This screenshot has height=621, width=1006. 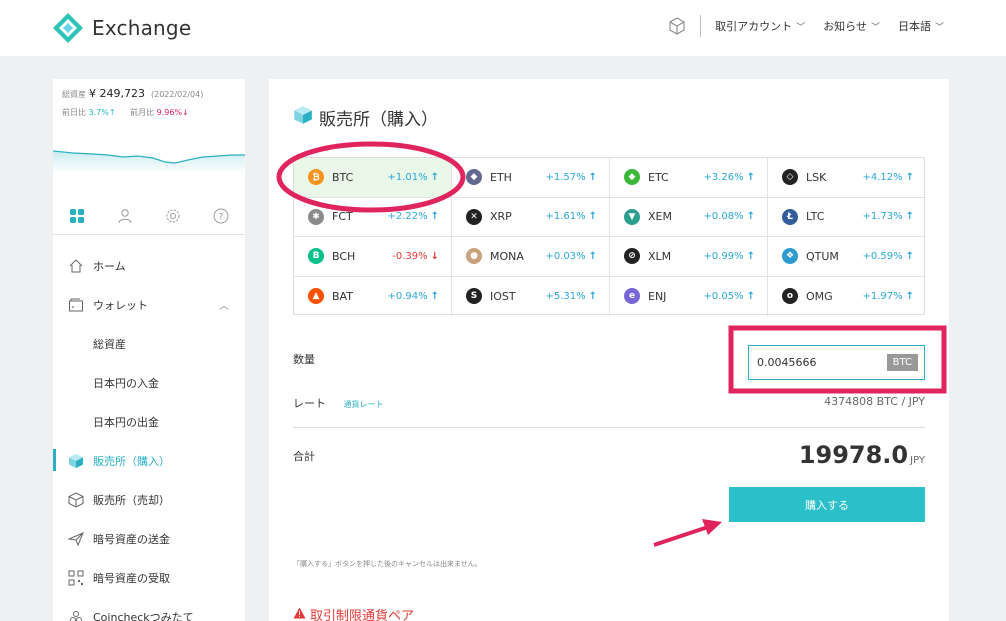 I want to click on total-unit: JPY, so click(x=917, y=460).